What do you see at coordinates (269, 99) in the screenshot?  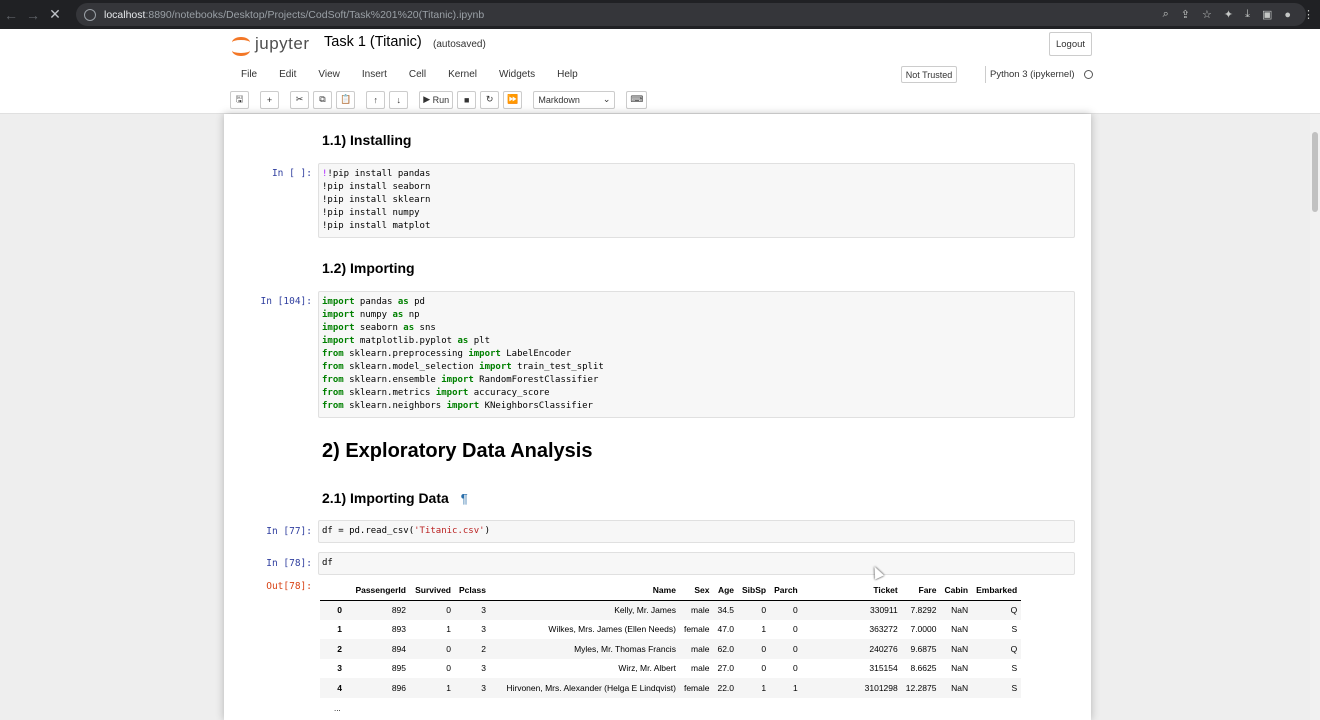 I see `insert-cell-icon: +` at bounding box center [269, 99].